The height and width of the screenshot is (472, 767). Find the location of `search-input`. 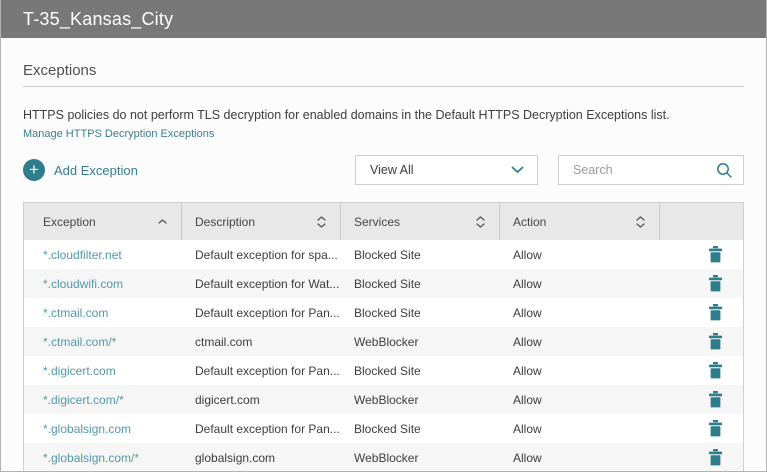

search-input is located at coordinates (644, 170).